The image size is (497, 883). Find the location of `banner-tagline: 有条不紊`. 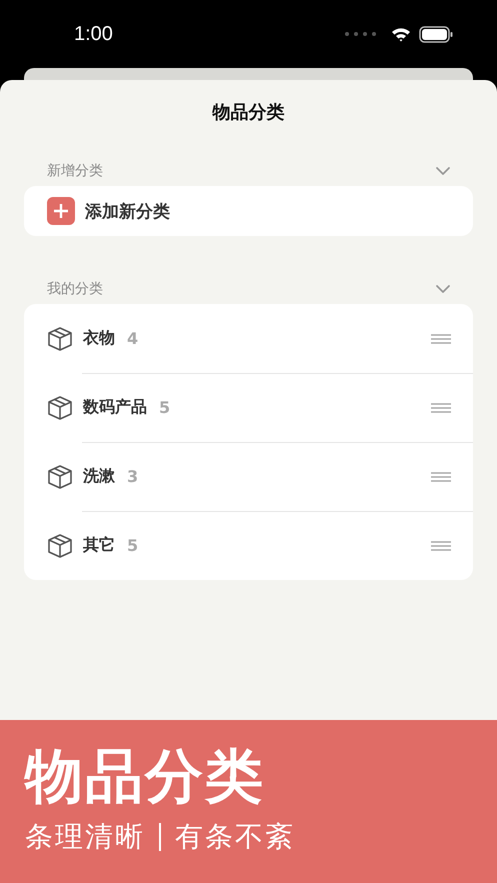

banner-tagline: 有条不紊 is located at coordinates (235, 837).